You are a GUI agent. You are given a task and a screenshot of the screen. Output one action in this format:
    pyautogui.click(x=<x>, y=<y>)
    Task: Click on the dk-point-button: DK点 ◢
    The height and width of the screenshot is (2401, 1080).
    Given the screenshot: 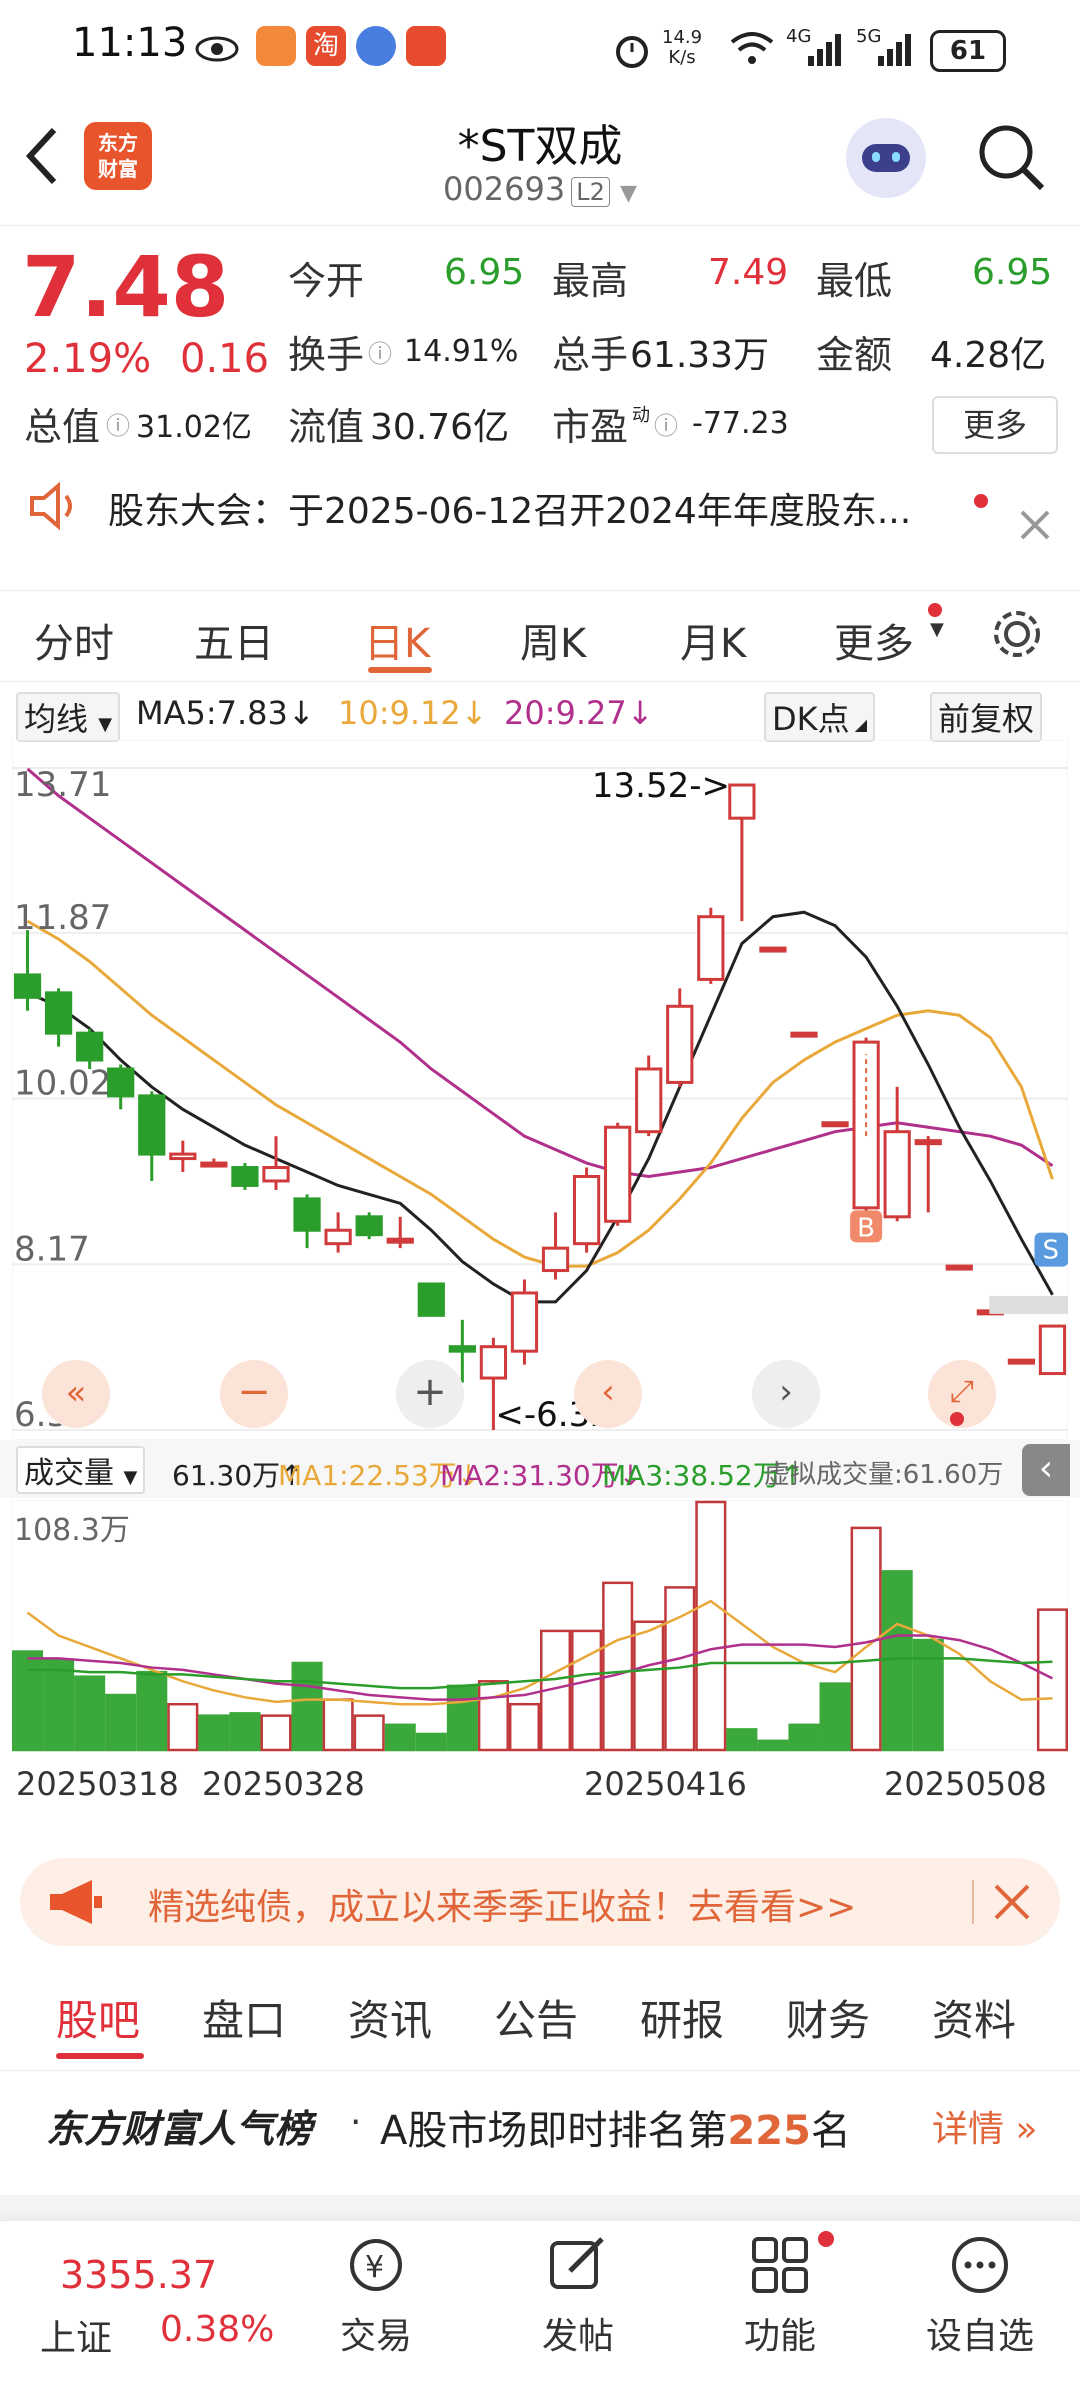 What is the action you would take?
    pyautogui.click(x=820, y=717)
    